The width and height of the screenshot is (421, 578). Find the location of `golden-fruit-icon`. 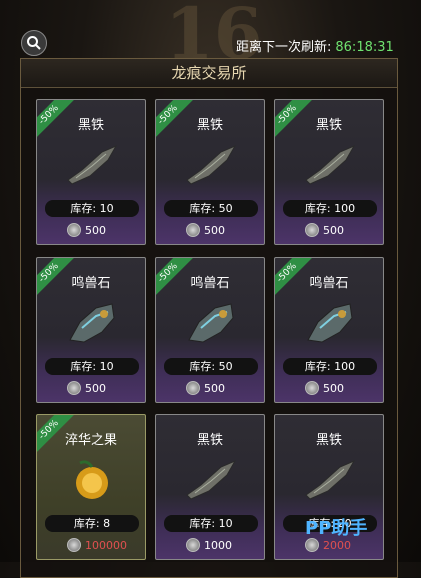

golden-fruit-icon is located at coordinates (92, 479).